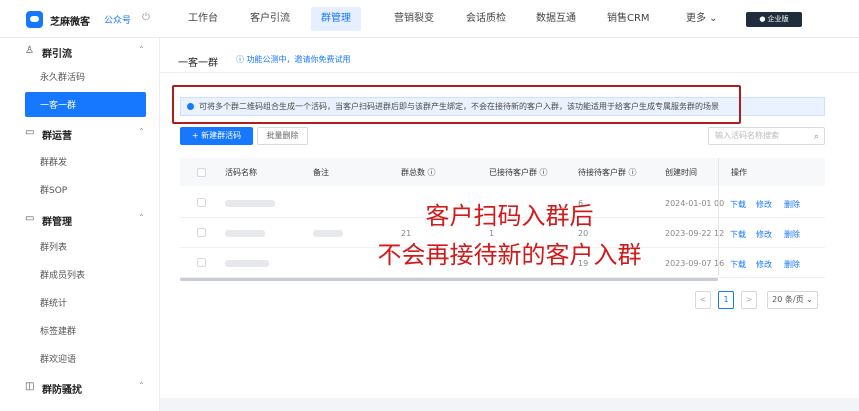 The image size is (859, 411). What do you see at coordinates (117, 19) in the screenshot?
I see `account-link: 公众号` at bounding box center [117, 19].